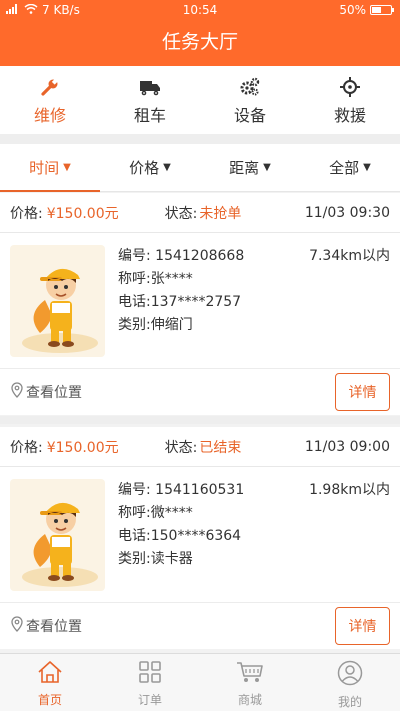  What do you see at coordinates (50, 168) in the screenshot?
I see `filter-time: 时间 ▼` at bounding box center [50, 168].